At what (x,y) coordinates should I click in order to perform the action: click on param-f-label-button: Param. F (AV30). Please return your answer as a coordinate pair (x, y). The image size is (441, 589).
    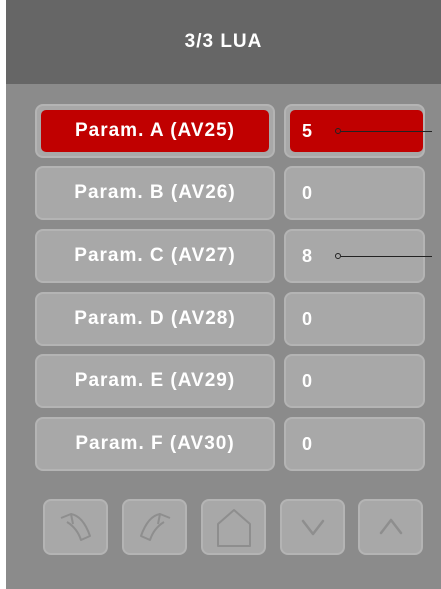
    Looking at the image, I should click on (155, 444).